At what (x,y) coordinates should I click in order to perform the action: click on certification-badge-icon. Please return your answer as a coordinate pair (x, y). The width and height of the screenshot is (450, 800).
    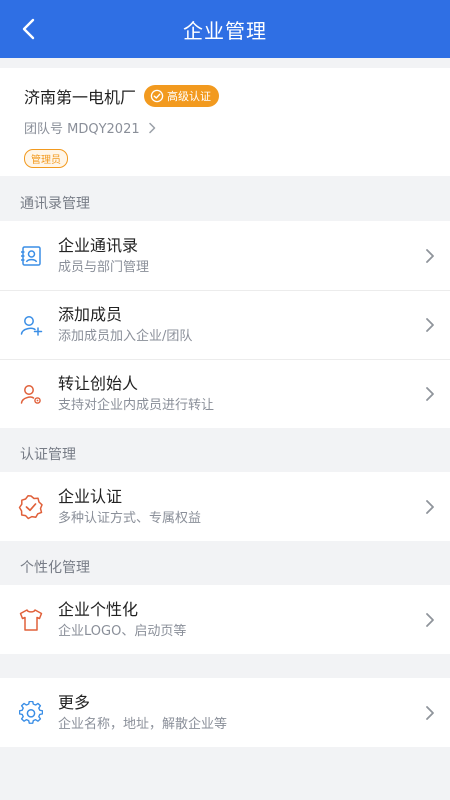
    Looking at the image, I should click on (30, 506).